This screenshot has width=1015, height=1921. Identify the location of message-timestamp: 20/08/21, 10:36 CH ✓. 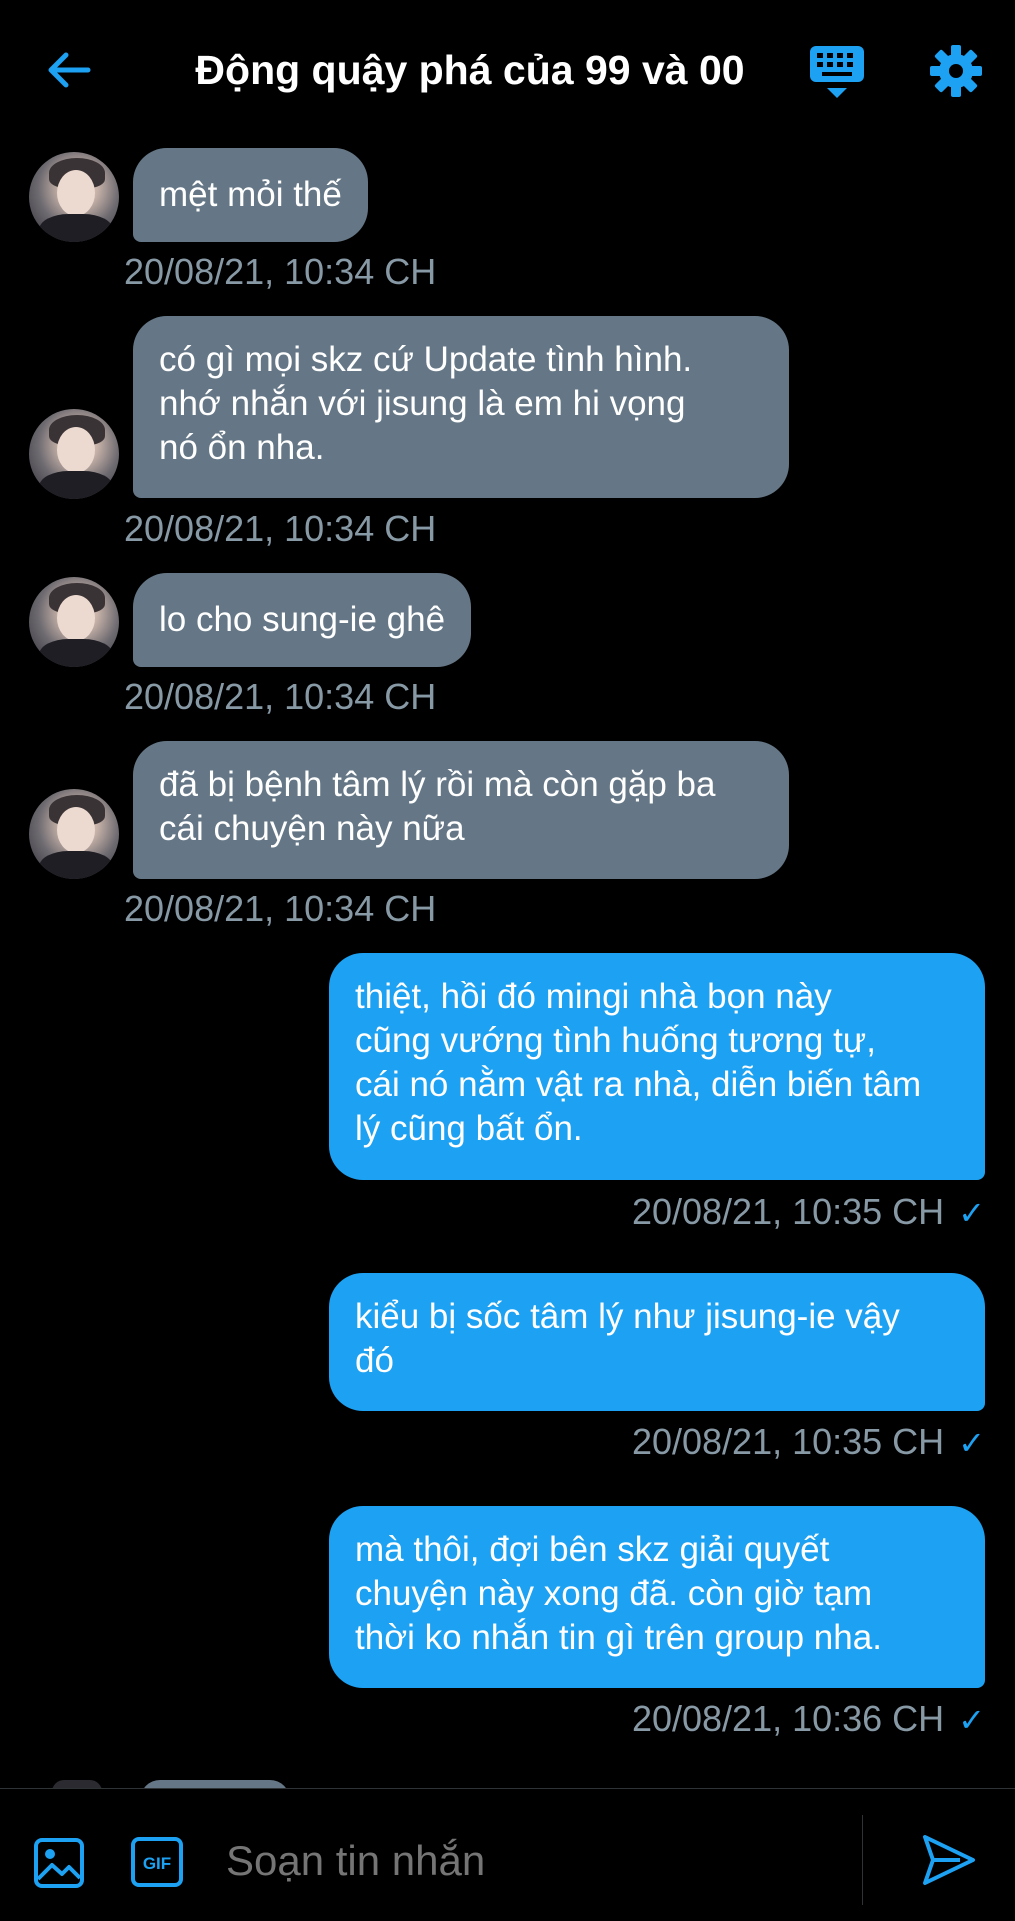
(808, 1719).